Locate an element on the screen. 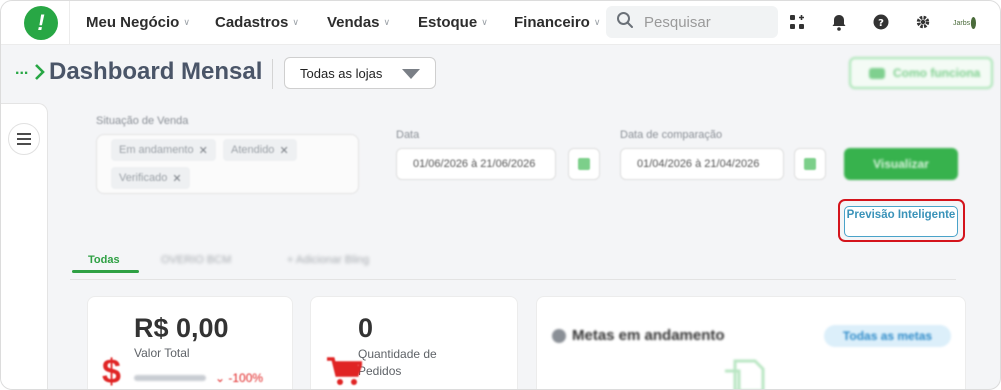 The height and width of the screenshot is (390, 1001). all-goals-button: Todas as metas is located at coordinates (887, 336).